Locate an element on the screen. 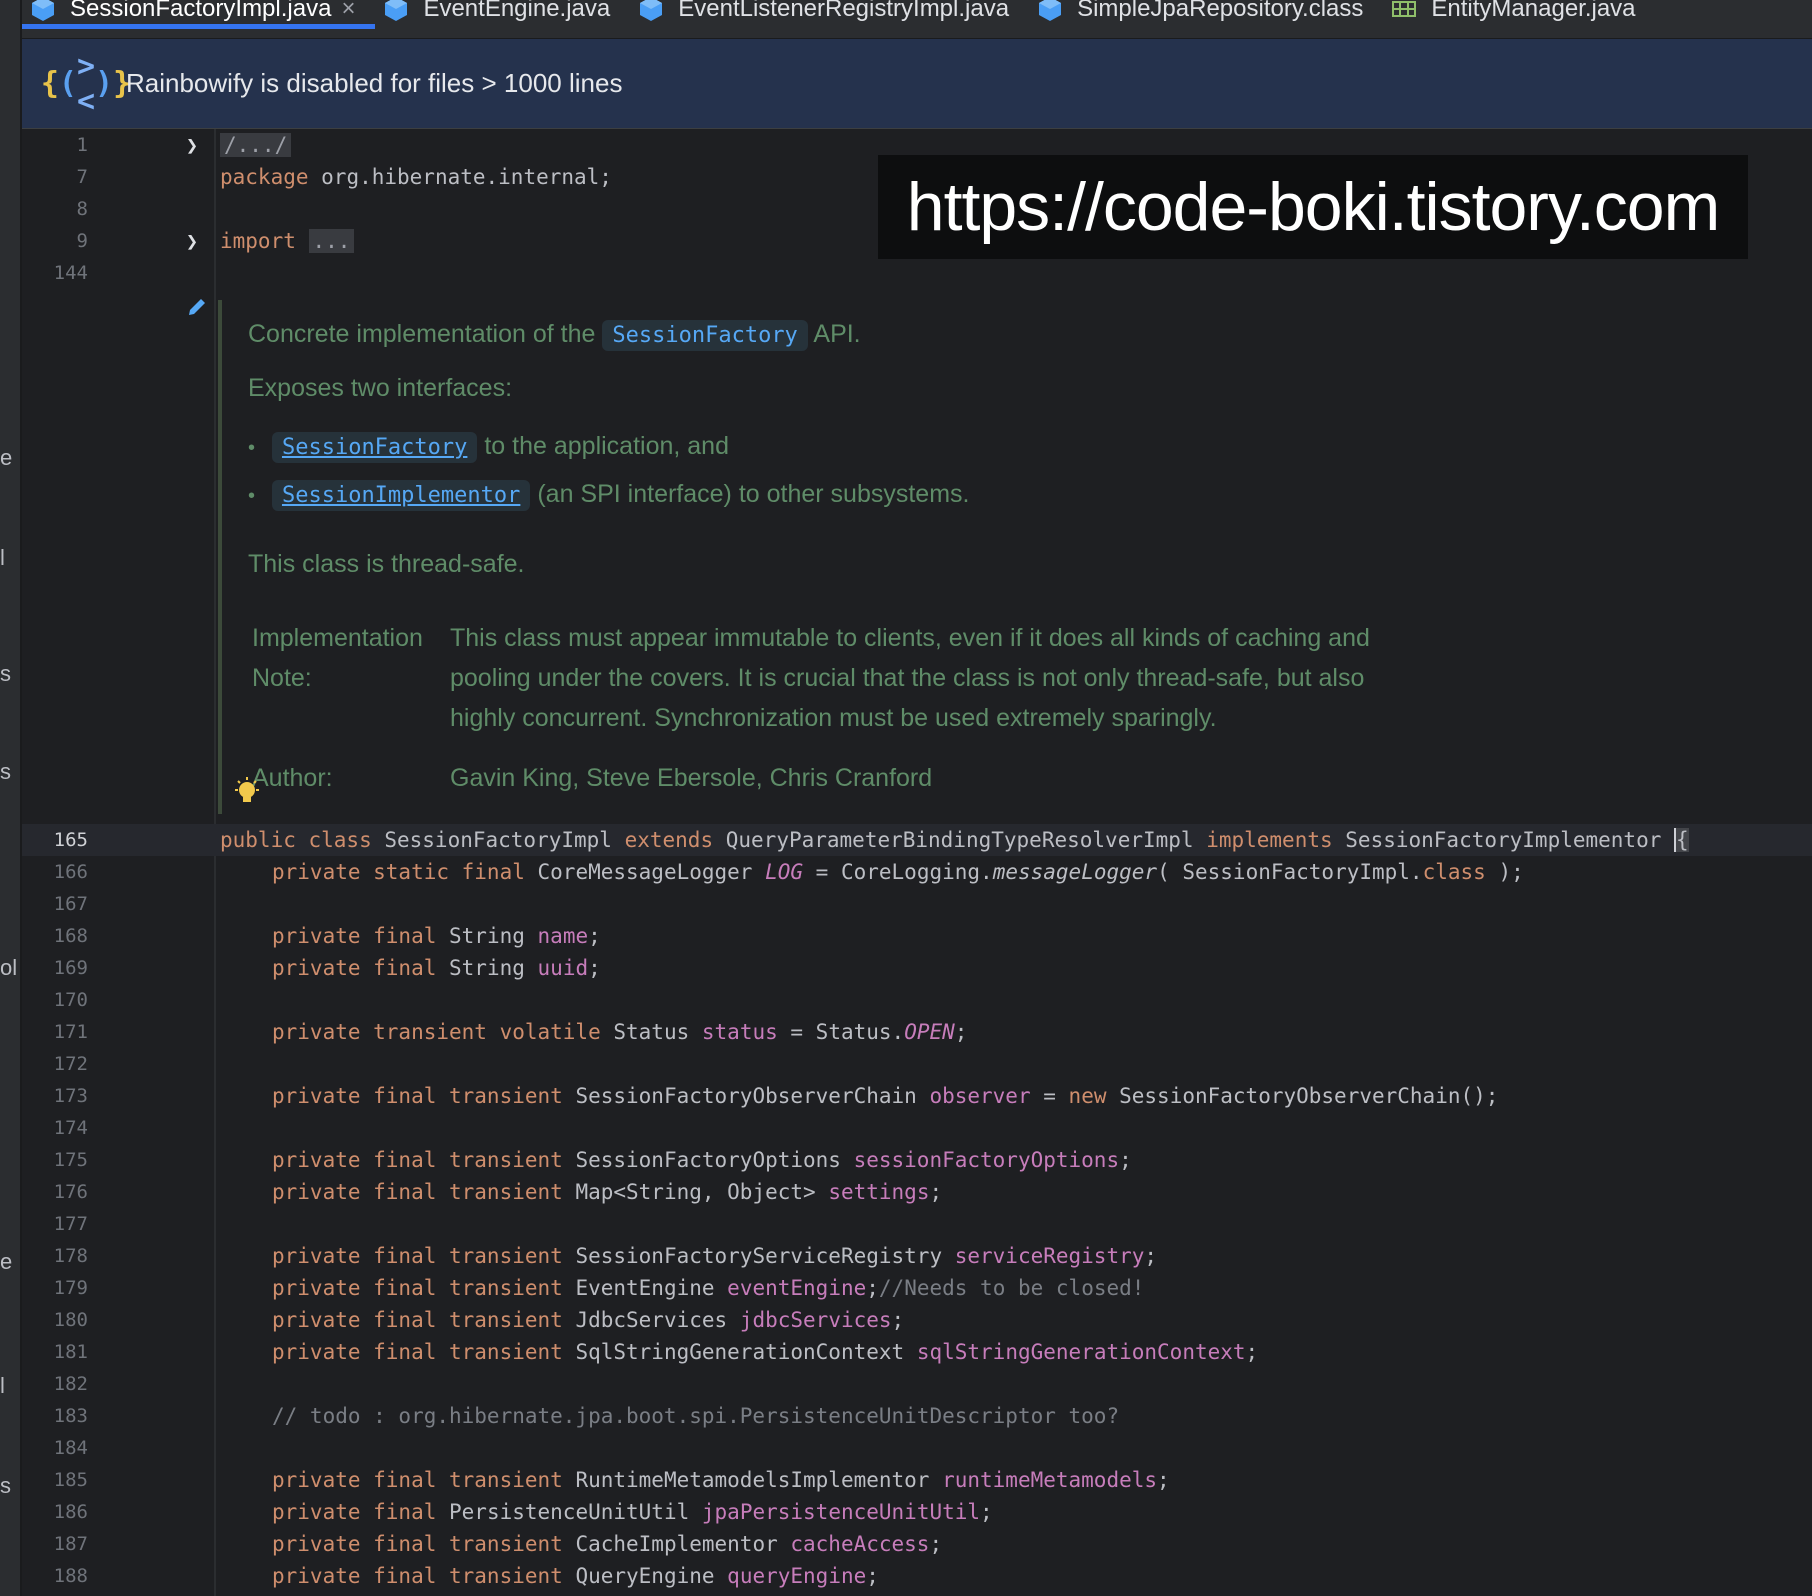 Image resolution: width=1812 pixels, height=1596 pixels. line-number: 144 is located at coordinates (70, 273).